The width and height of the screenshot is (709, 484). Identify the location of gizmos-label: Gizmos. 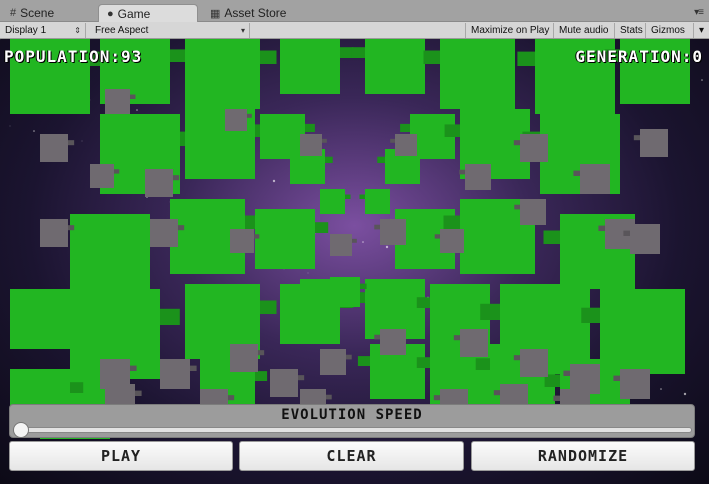
(668, 30).